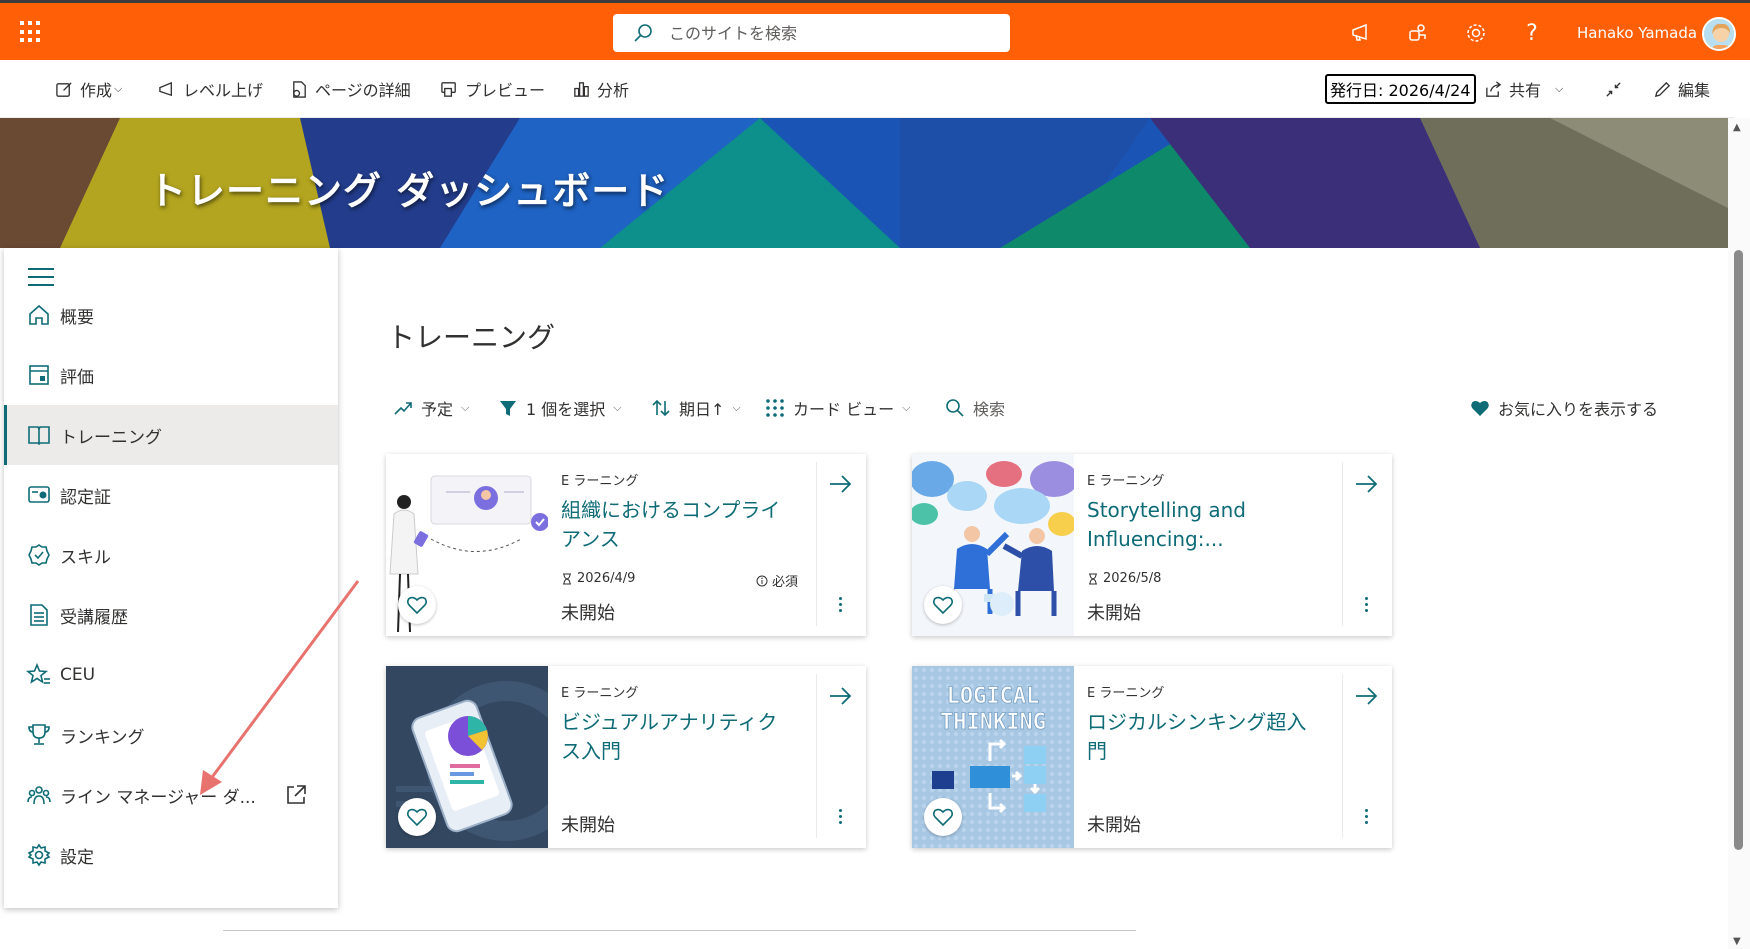 The image size is (1750, 949). What do you see at coordinates (1204, 737) in the screenshot?
I see `card-title-link: ロジカルシンキング超入門` at bounding box center [1204, 737].